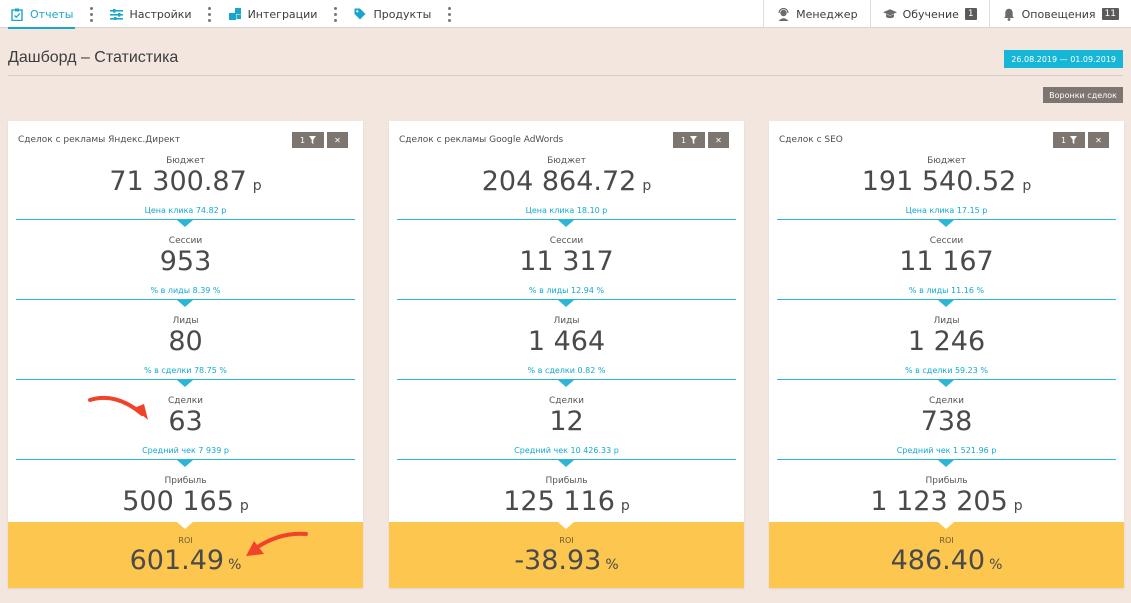 This screenshot has height=603, width=1131. Describe the element at coordinates (449, 14) in the screenshot. I see `nav-products-menu-icon` at that location.